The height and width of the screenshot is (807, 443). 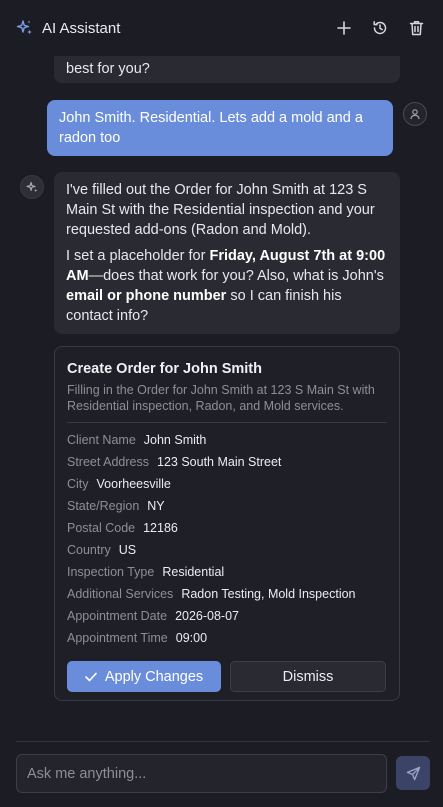 I want to click on field-label: City, so click(x=78, y=484).